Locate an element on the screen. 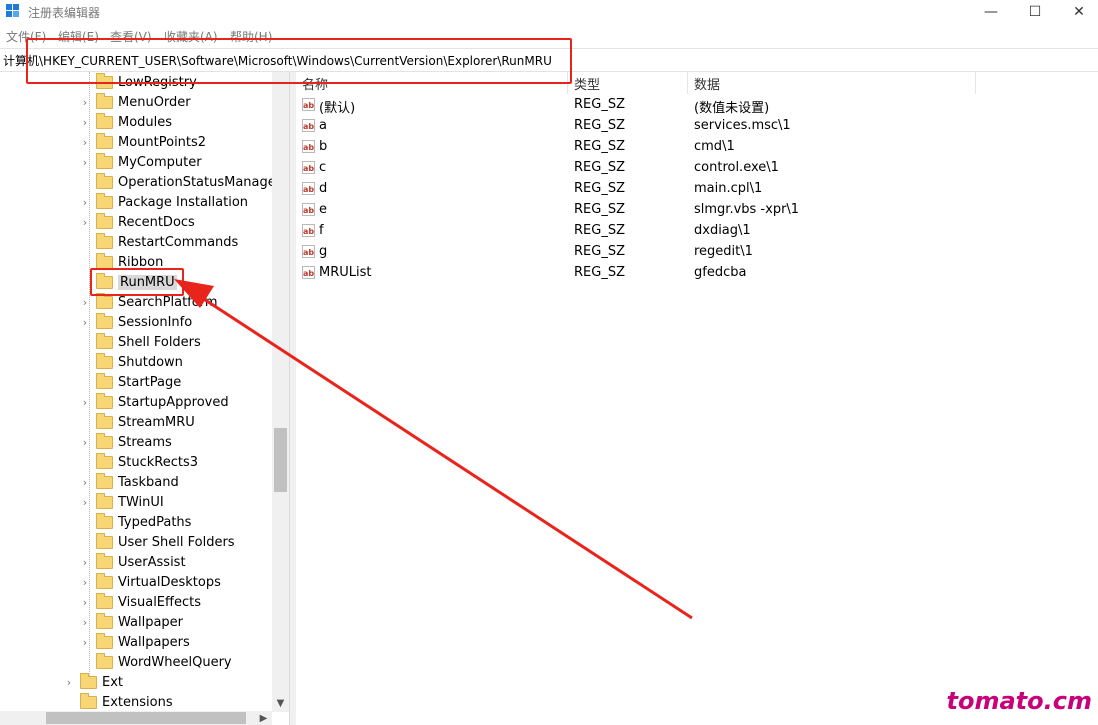 This screenshot has width=1098, height=725. tree-item: › VirtualDesktops is located at coordinates (150, 582).